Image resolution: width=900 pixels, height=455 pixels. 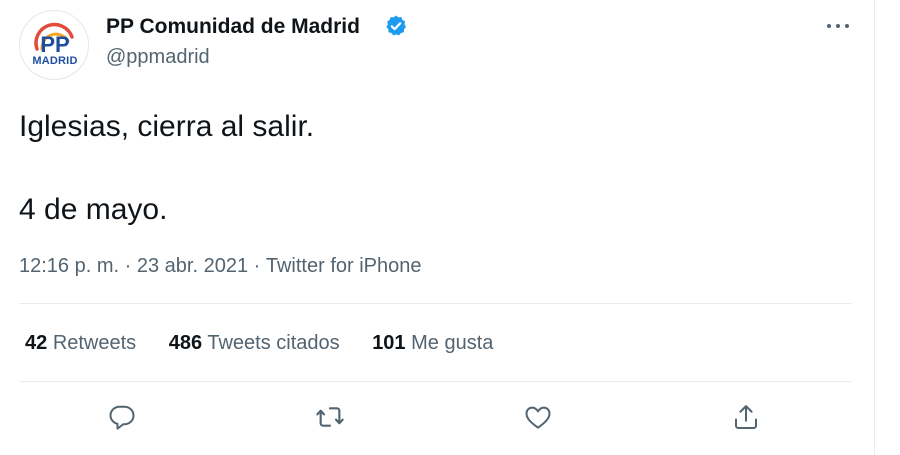 What do you see at coordinates (344, 266) in the screenshot?
I see `tweet-source: Twitter for iPhone` at bounding box center [344, 266].